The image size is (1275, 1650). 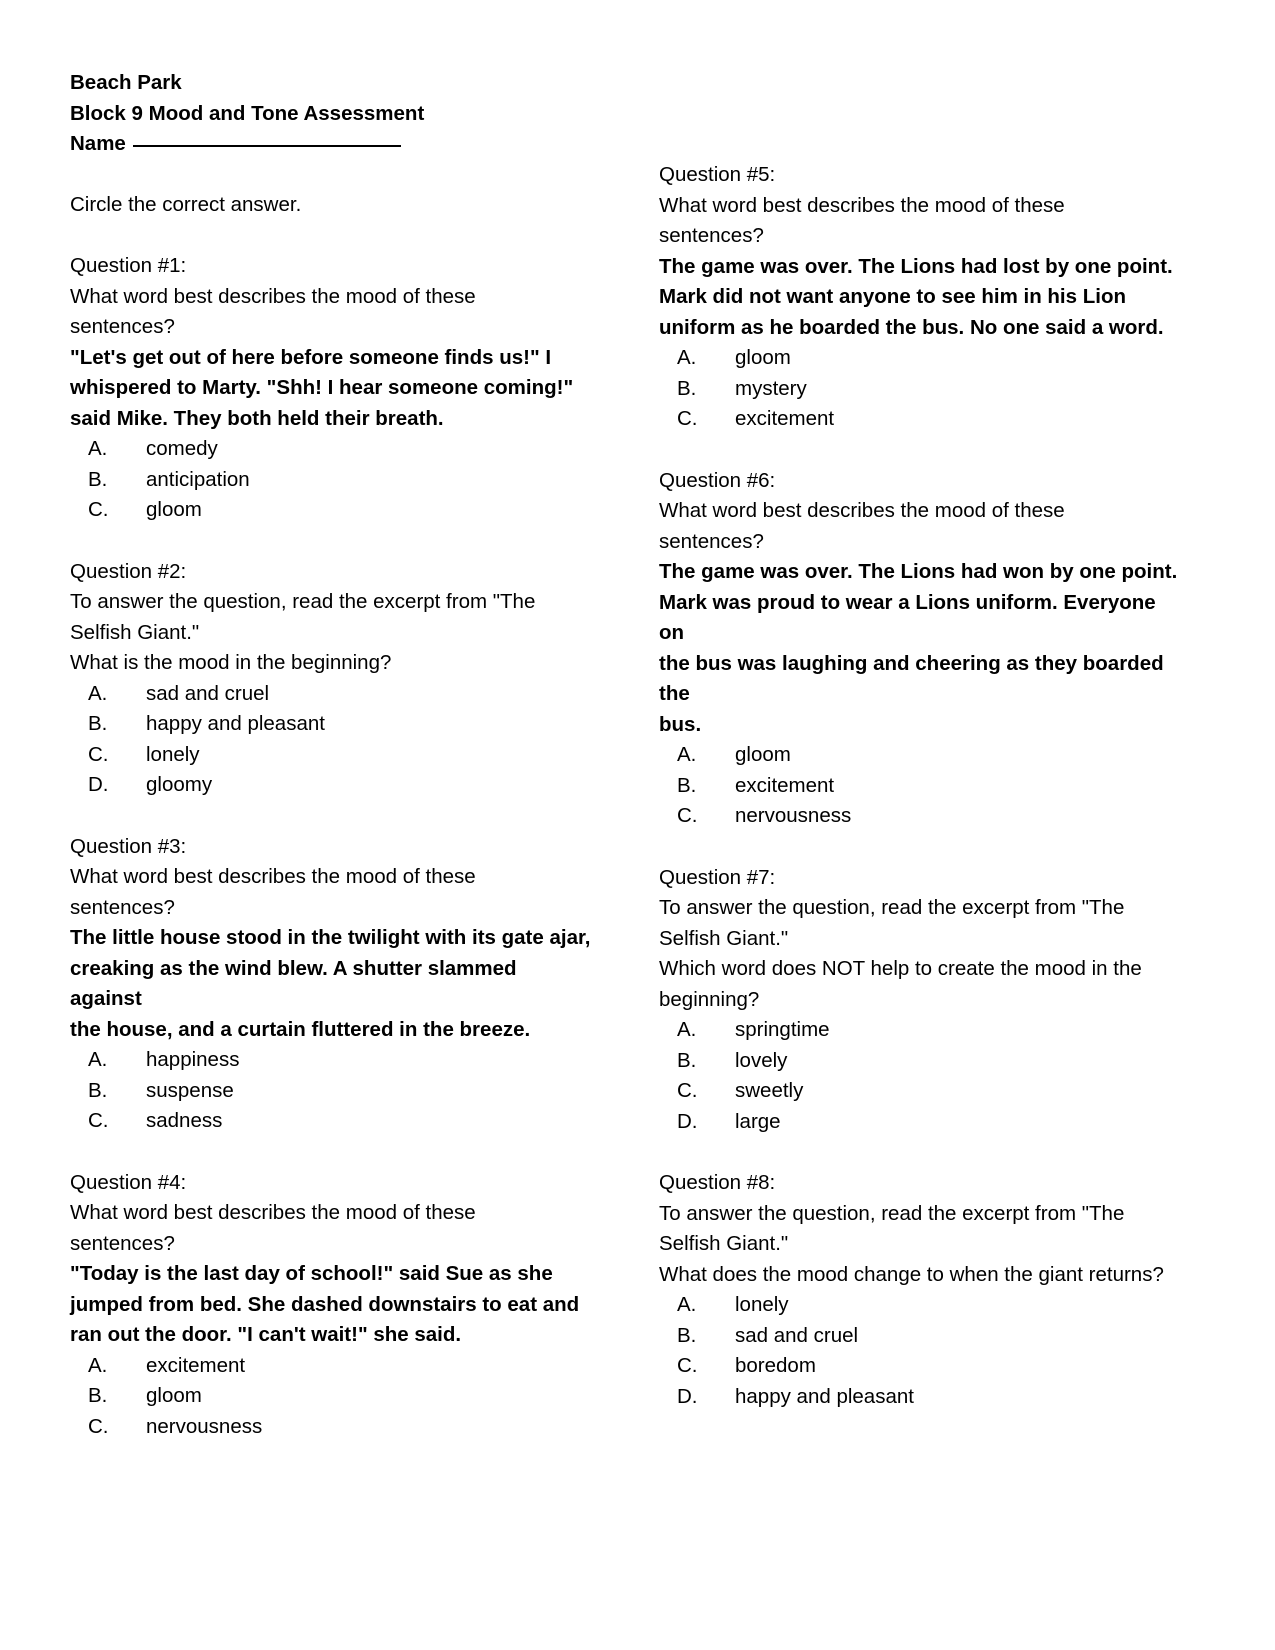 What do you see at coordinates (247, 113) in the screenshot?
I see `assessment-title: Block 9 Mood and Tone Assessment` at bounding box center [247, 113].